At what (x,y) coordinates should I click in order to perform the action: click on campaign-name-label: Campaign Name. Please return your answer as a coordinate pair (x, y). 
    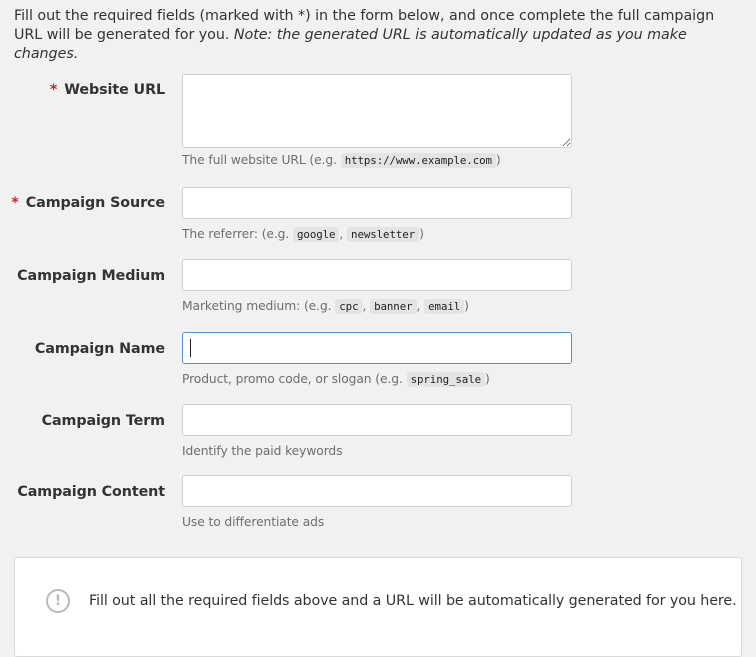
    Looking at the image, I should click on (99, 349).